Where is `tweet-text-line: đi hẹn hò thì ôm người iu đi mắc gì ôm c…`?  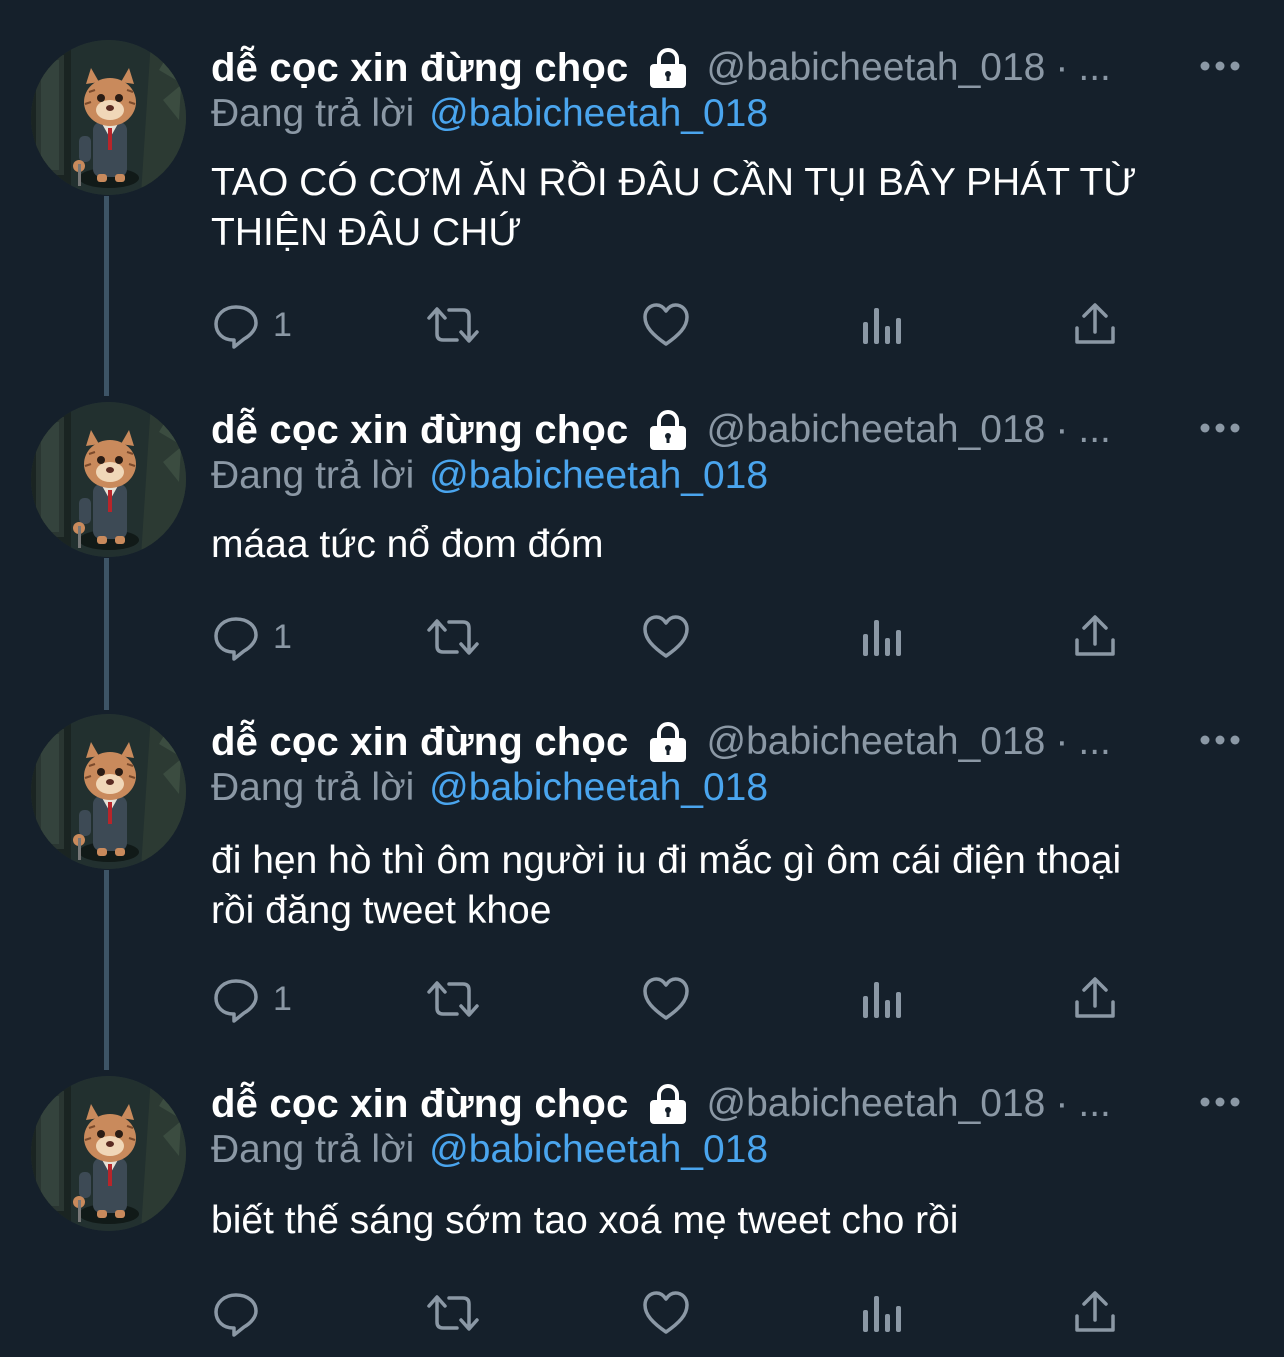 tweet-text-line: đi hẹn hò thì ôm người iu đi mắc gì ôm c… is located at coordinates (666, 860).